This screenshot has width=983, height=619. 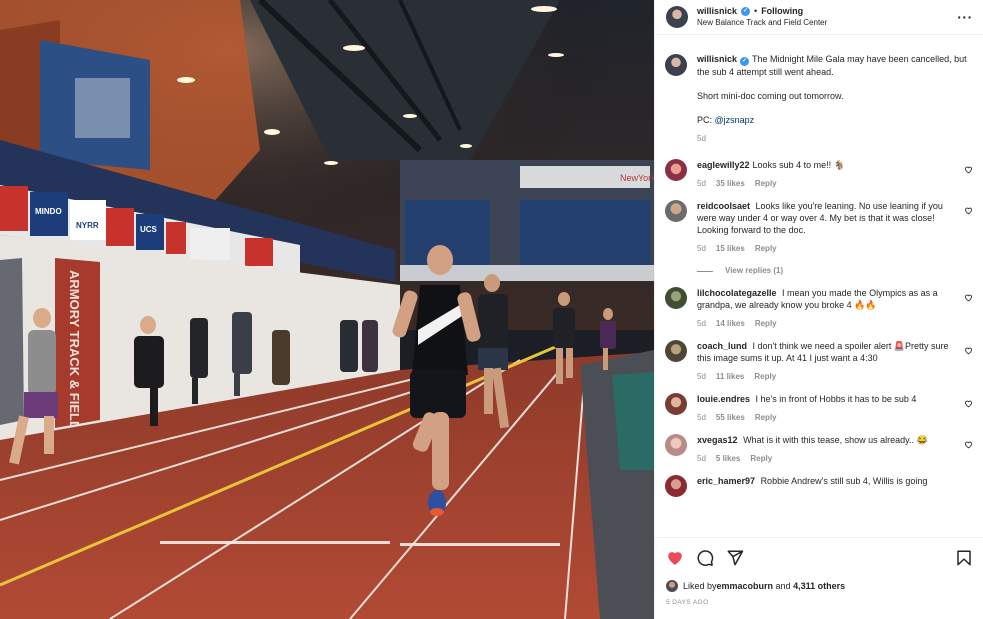 I want to click on liked-by-row: Liked by emmacoburn and 4,311 others, so click(x=819, y=586).